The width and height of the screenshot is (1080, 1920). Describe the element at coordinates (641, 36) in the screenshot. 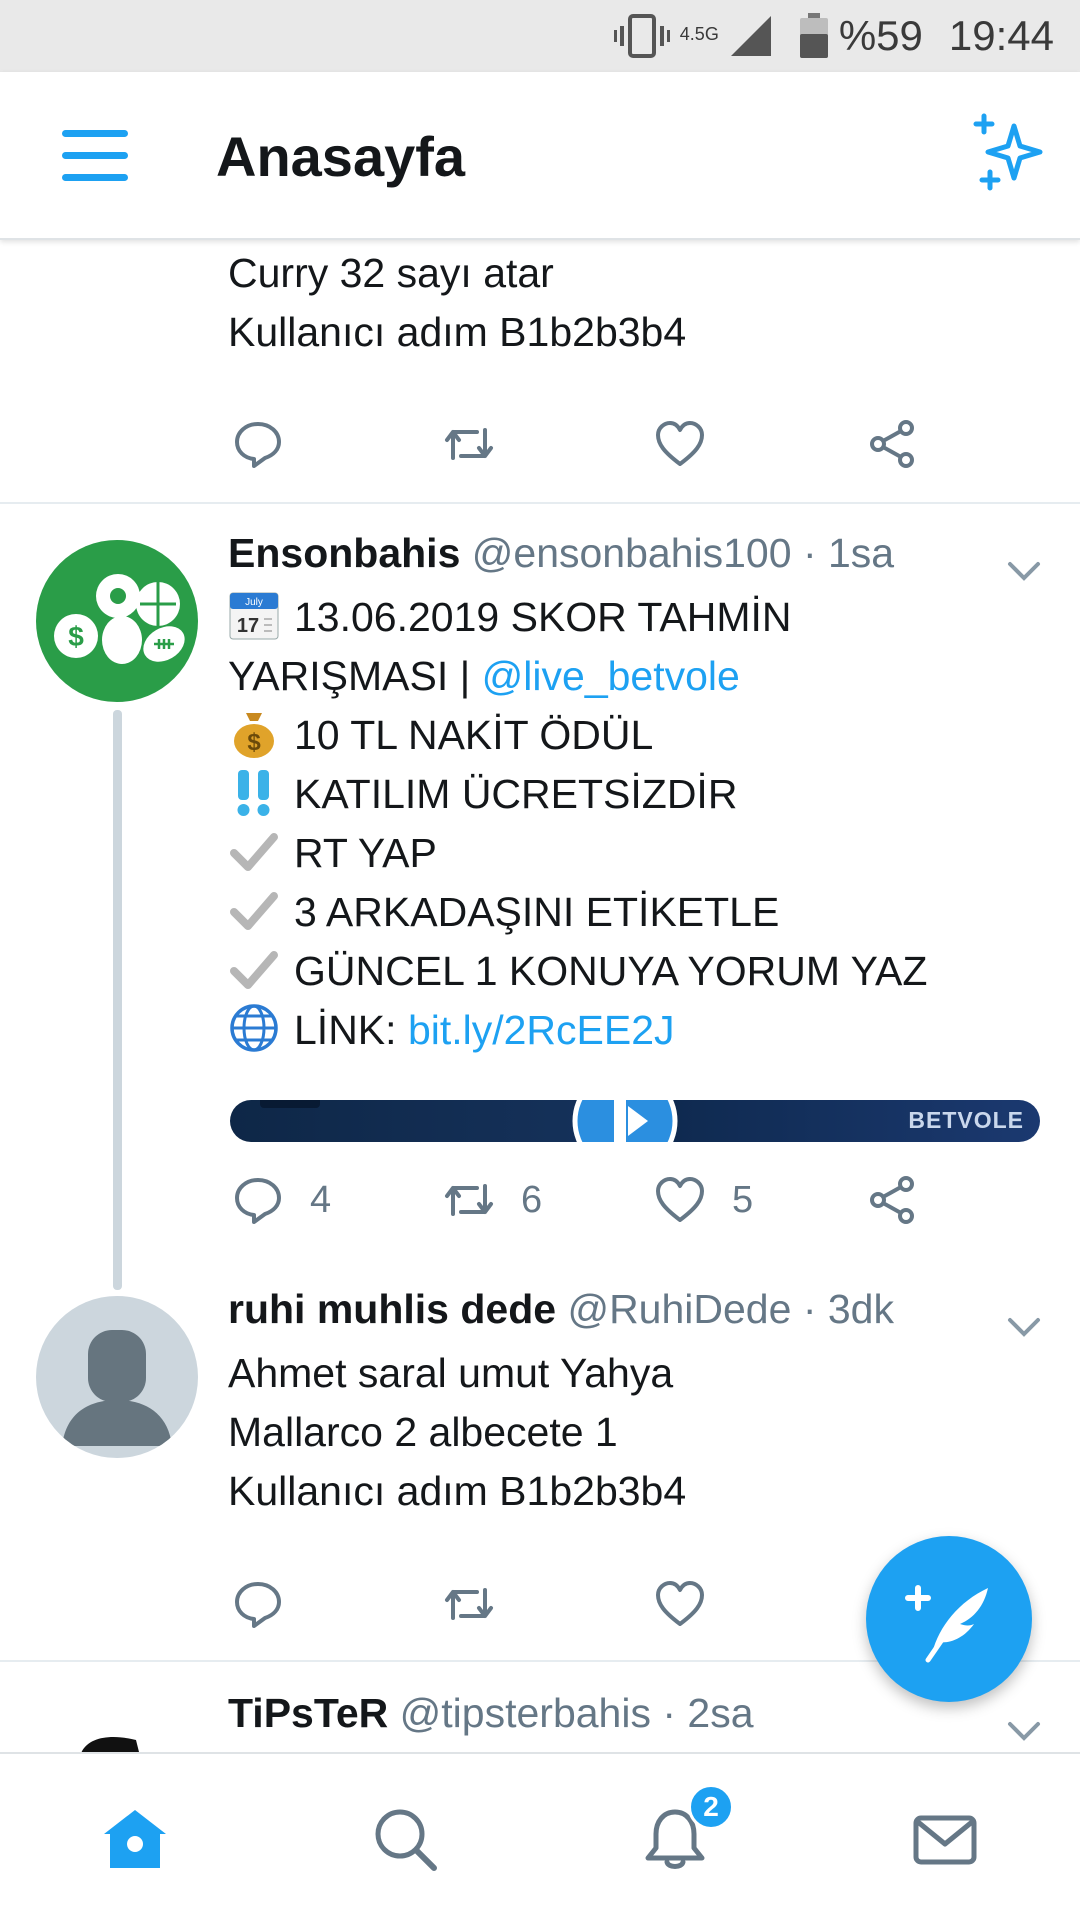

I see `vibrate-icon` at that location.